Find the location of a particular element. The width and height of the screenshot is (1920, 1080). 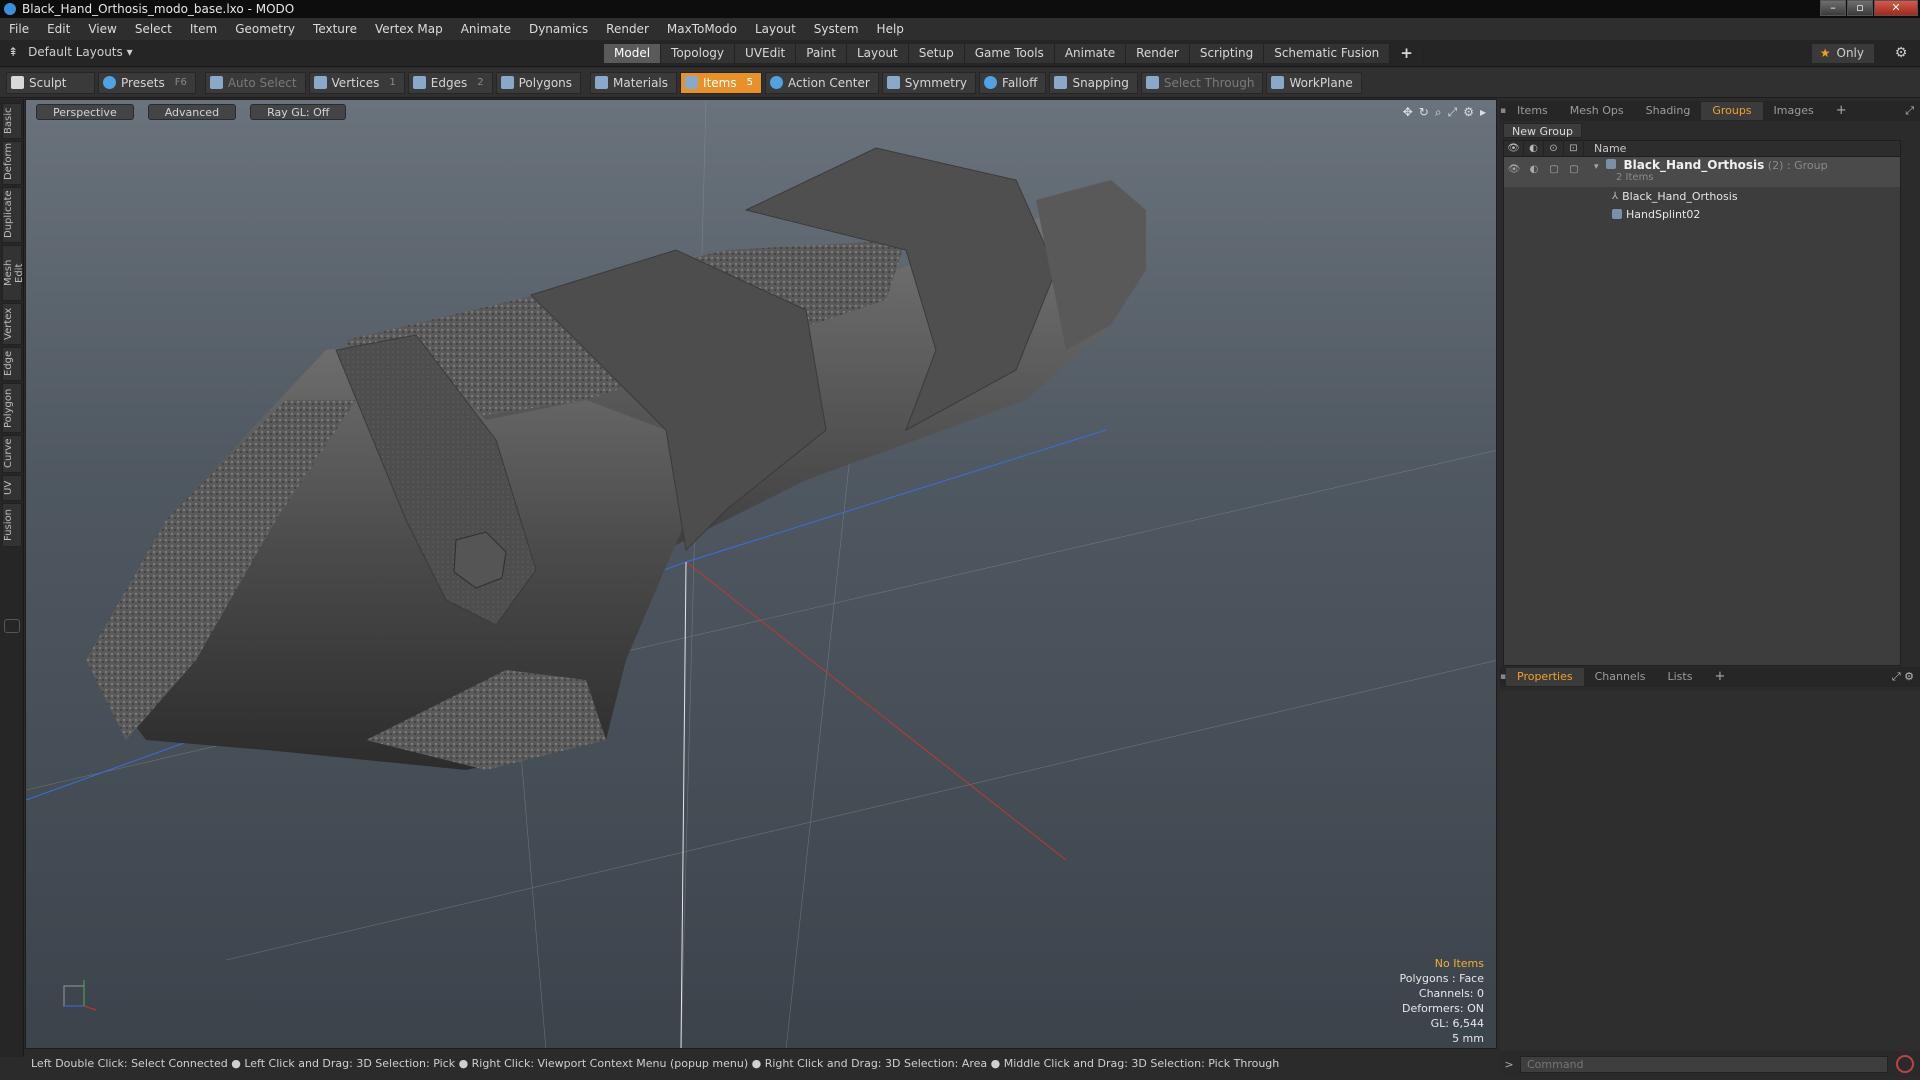

tab-items: Items is located at coordinates (1532, 111).